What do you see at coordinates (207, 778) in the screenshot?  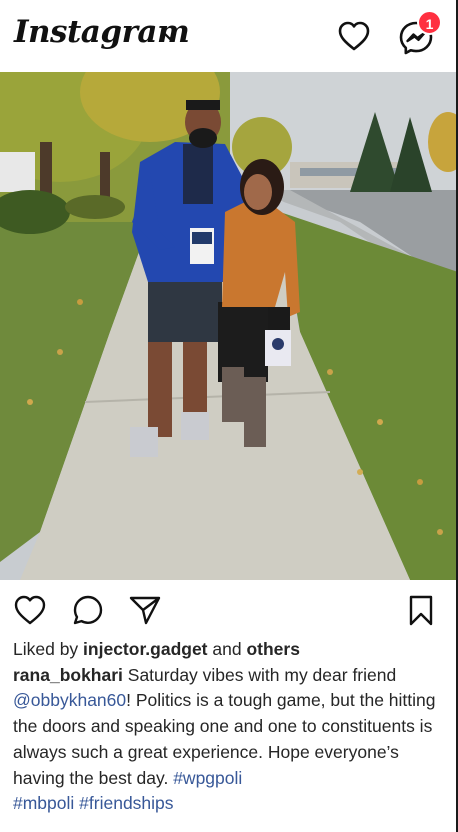 I see `hashtag-link: #wpgpoli` at bounding box center [207, 778].